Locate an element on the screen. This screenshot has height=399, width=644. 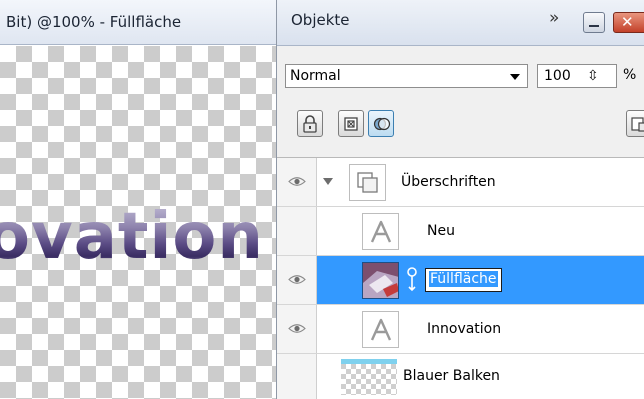
object-manager-button is located at coordinates (635, 123).